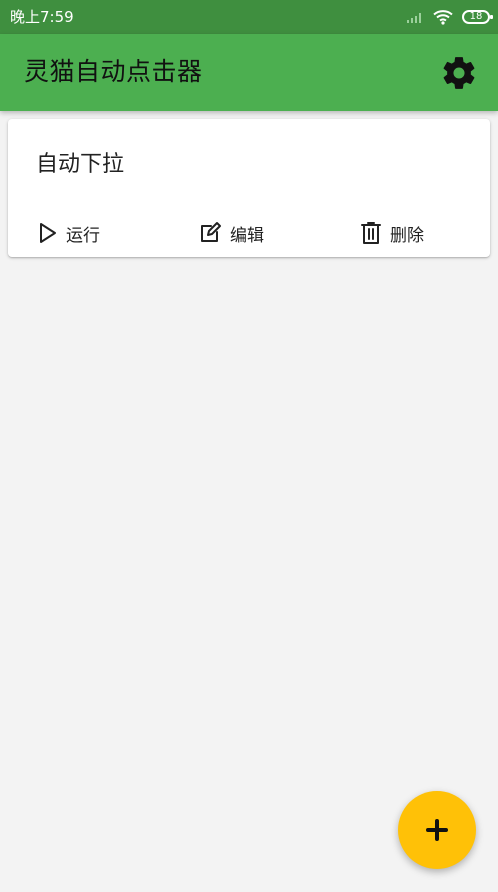 This screenshot has height=892, width=498. I want to click on run-button: 运行, so click(69, 233).